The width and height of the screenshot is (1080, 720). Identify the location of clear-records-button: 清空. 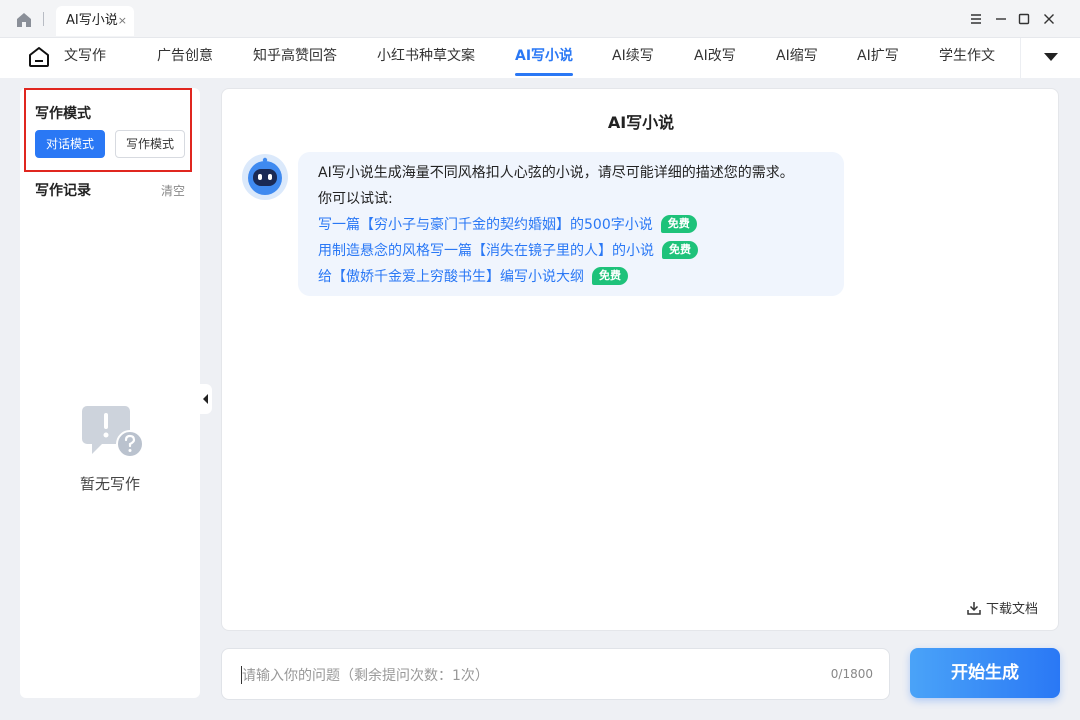
(173, 190).